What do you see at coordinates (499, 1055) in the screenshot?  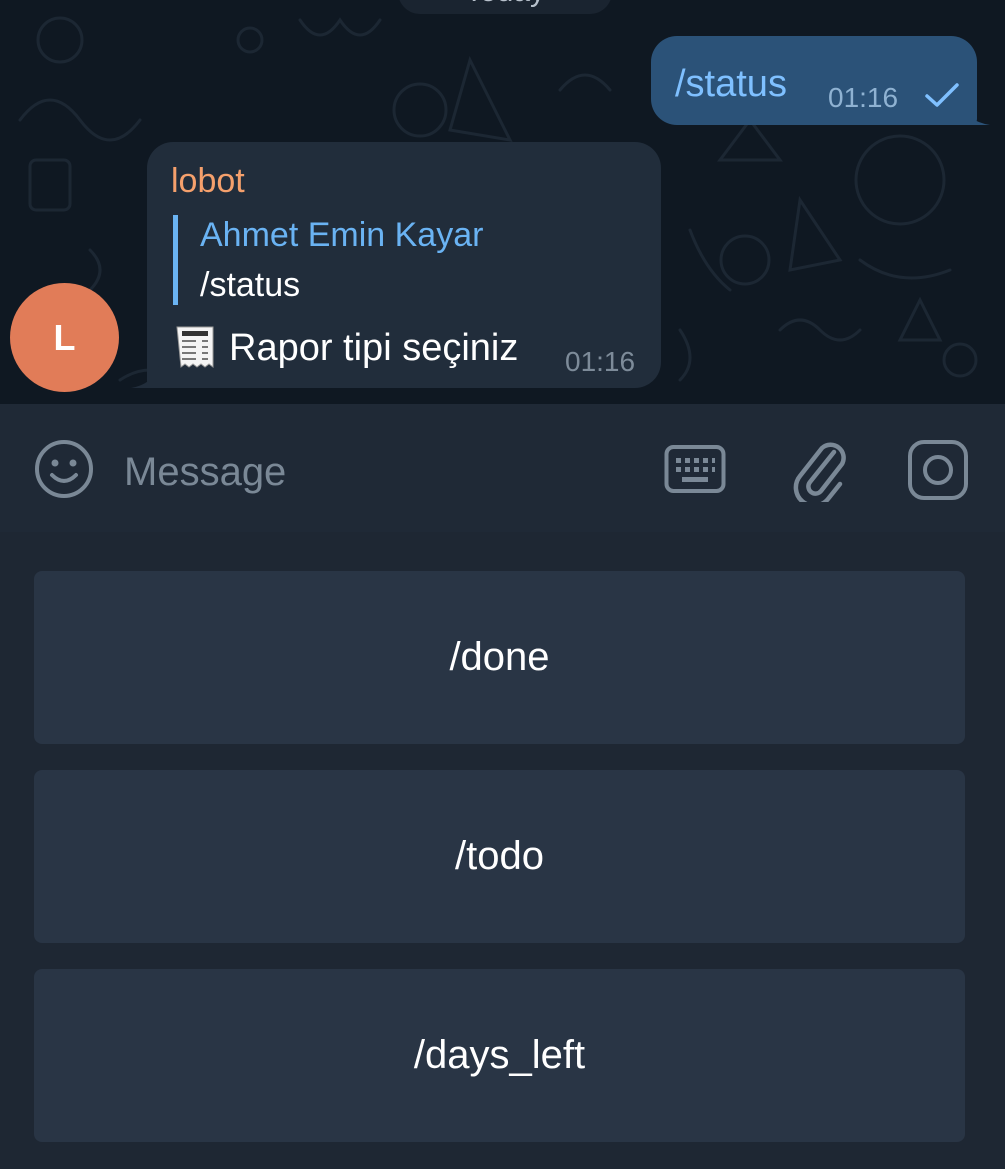 I see `keyboard-button-days-left: /days_left` at bounding box center [499, 1055].